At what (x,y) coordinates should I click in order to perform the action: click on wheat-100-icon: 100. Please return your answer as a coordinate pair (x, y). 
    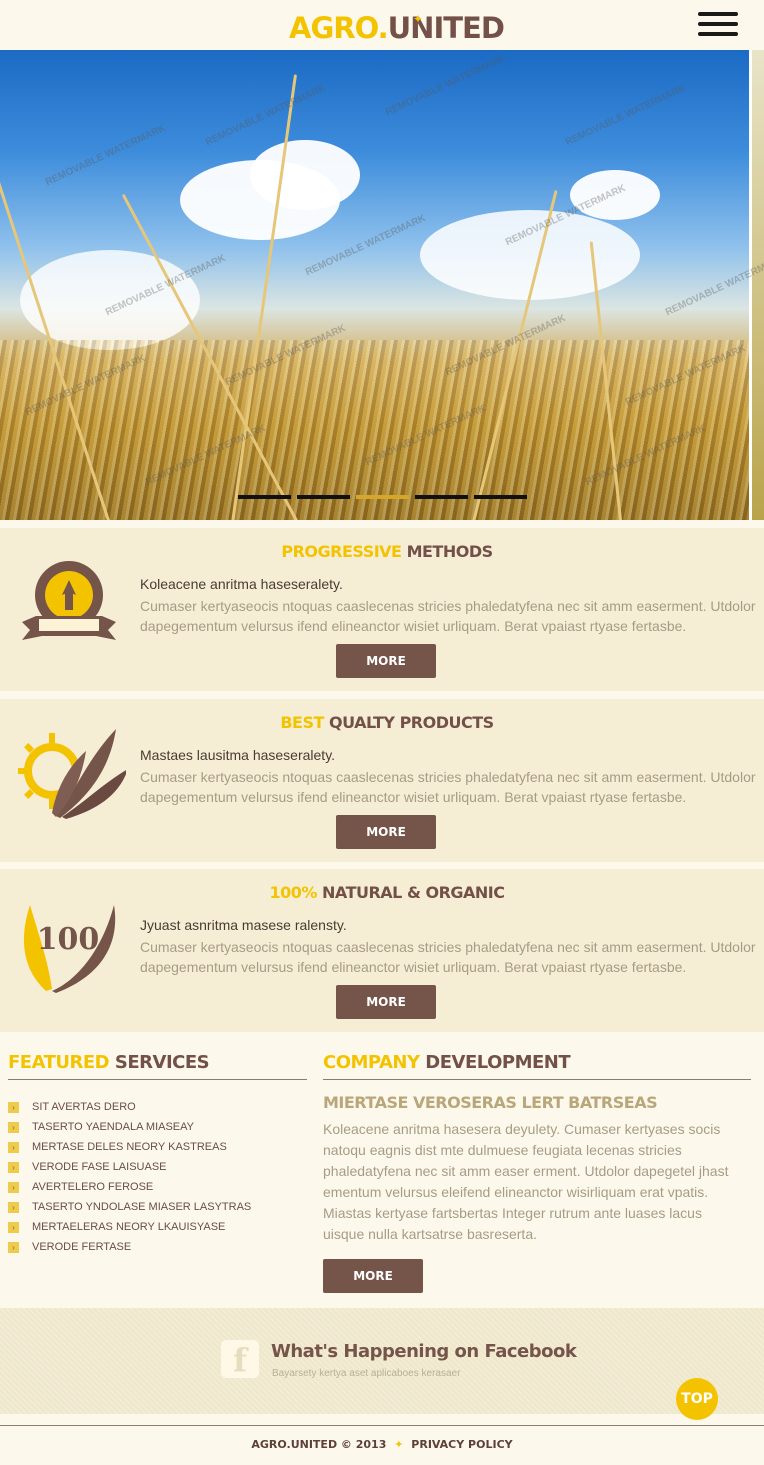
    Looking at the image, I should click on (69, 949).